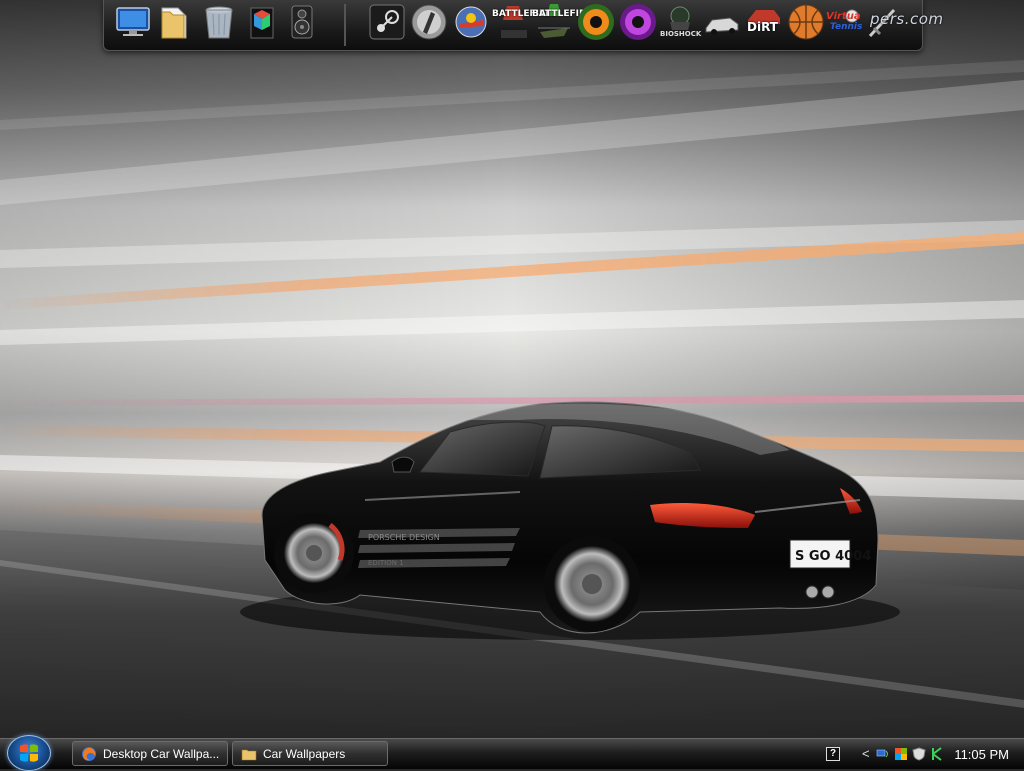  What do you see at coordinates (638, 22) in the screenshot?
I see `eye-purple-icon` at bounding box center [638, 22].